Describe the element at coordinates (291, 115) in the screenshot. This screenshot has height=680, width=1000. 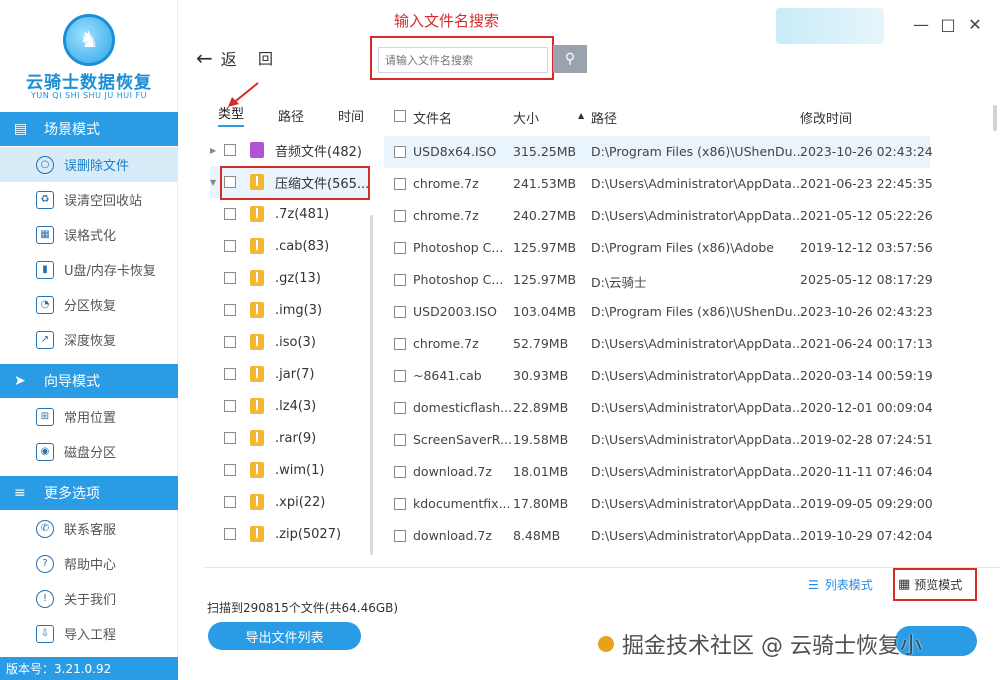
I see `tab-path: 路径` at that location.